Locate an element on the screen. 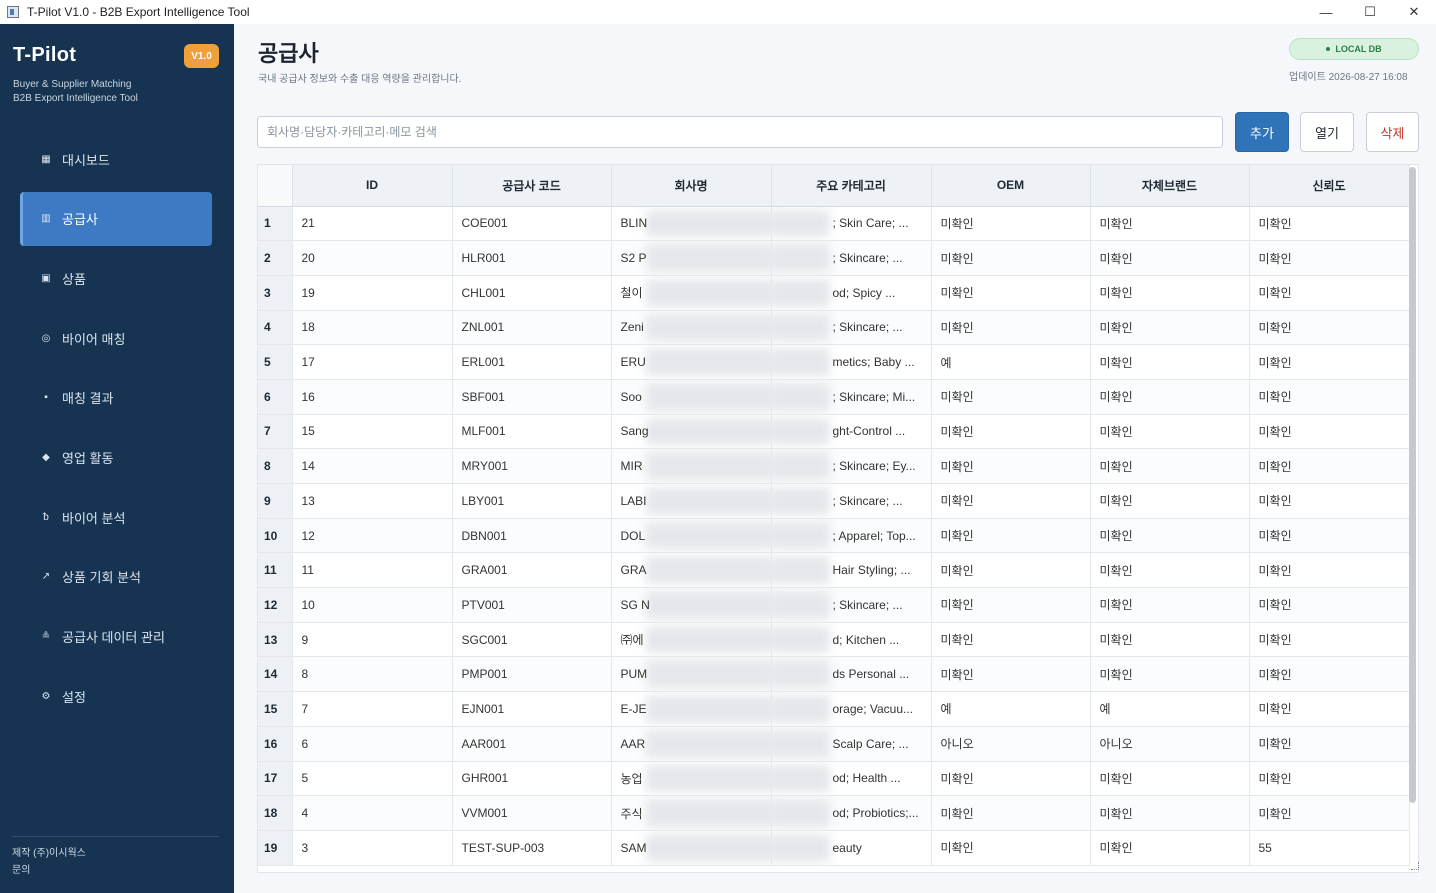 The height and width of the screenshot is (893, 1436). cell-id: 16 is located at coordinates (372, 397).